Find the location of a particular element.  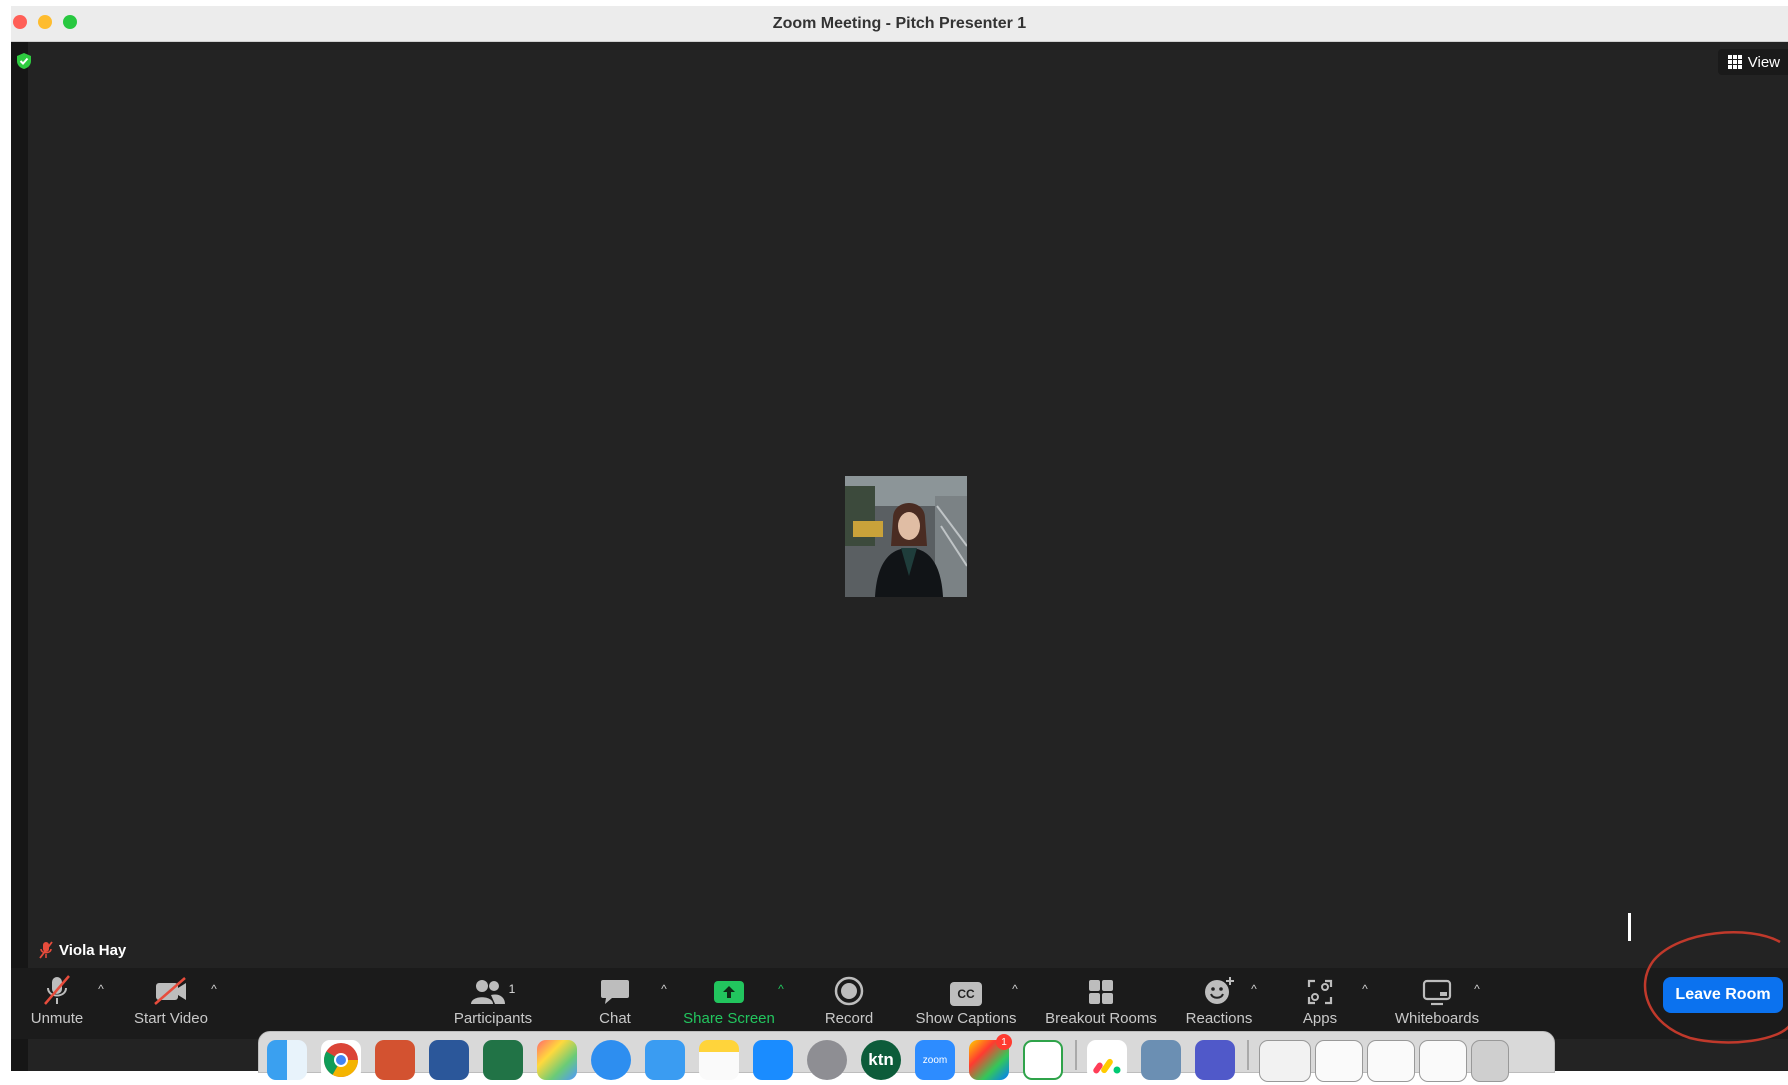

participants-button: 1 Participants is located at coordinates (493, 1003).